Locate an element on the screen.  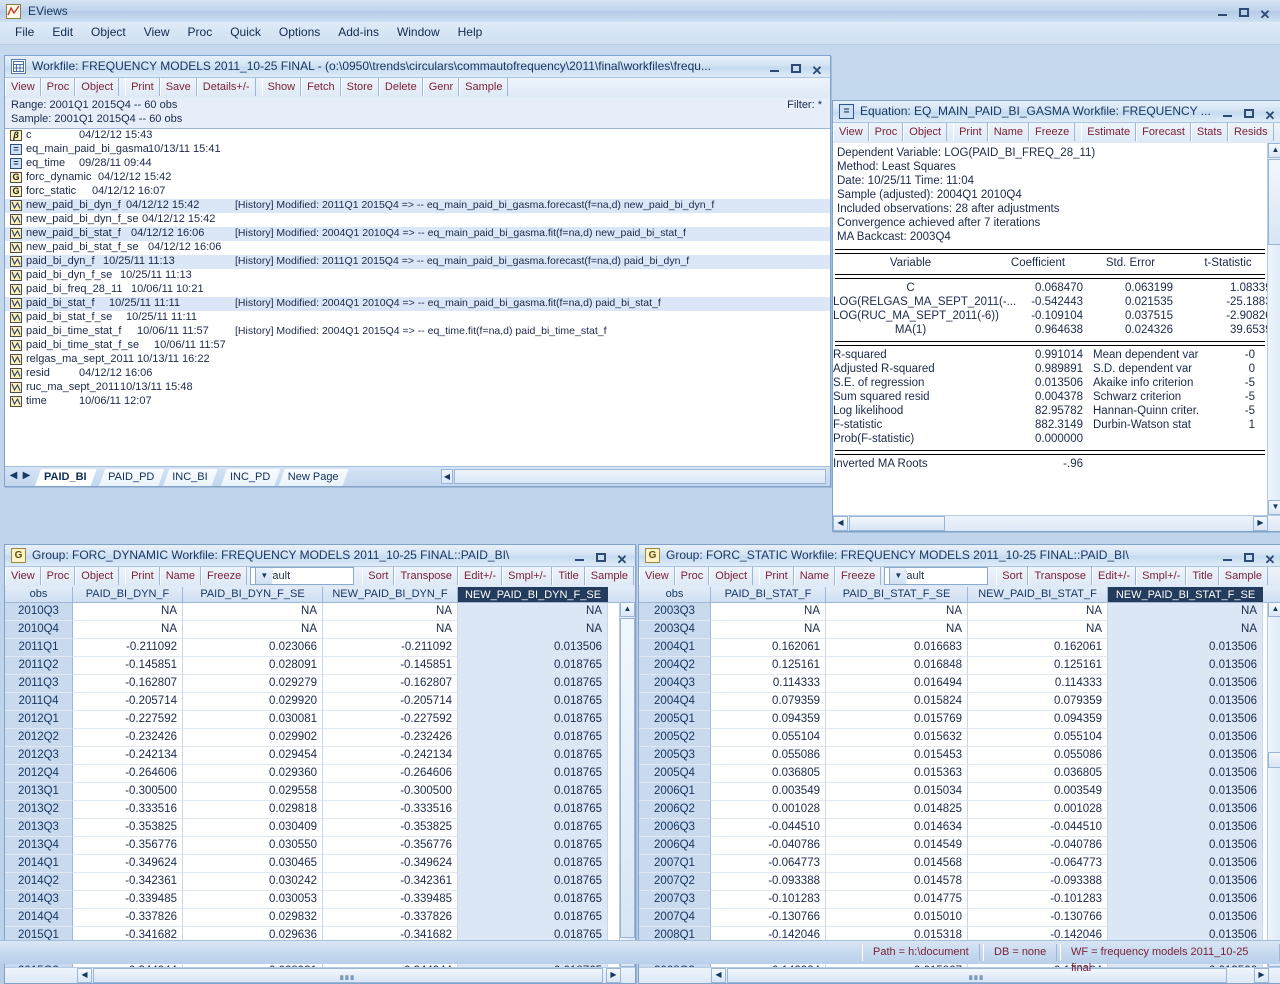
group-static-obs-cell: 2003Q4 is located at coordinates (675, 630).